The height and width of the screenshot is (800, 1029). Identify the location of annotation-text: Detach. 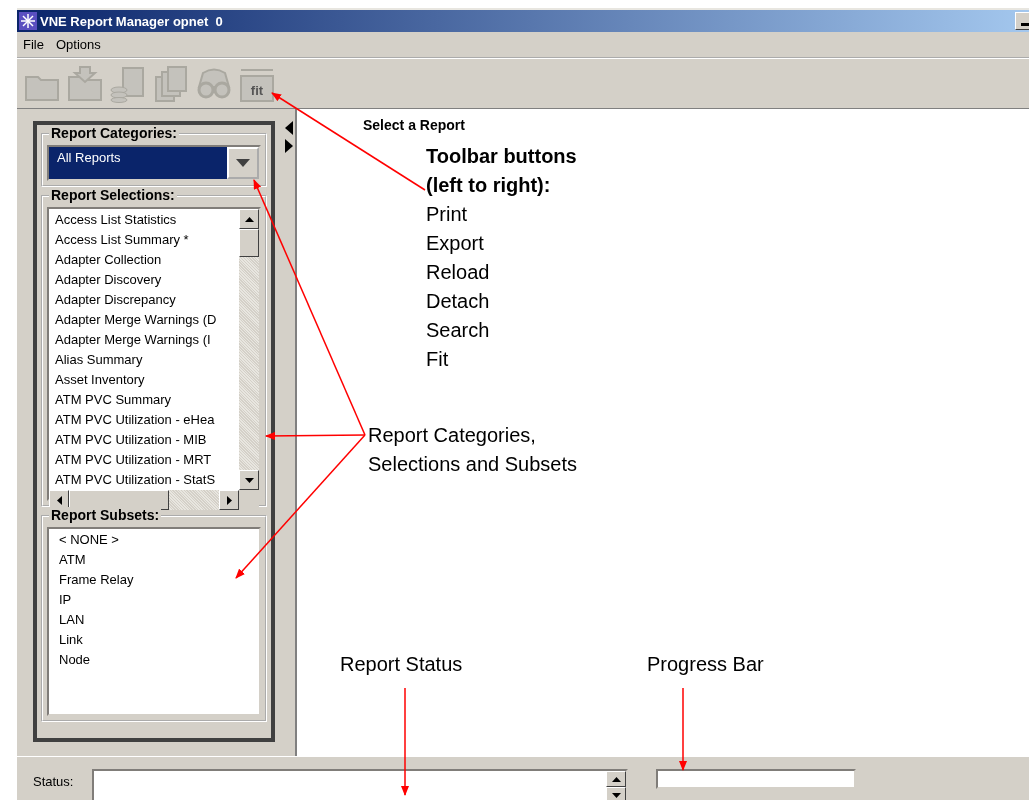
(458, 301).